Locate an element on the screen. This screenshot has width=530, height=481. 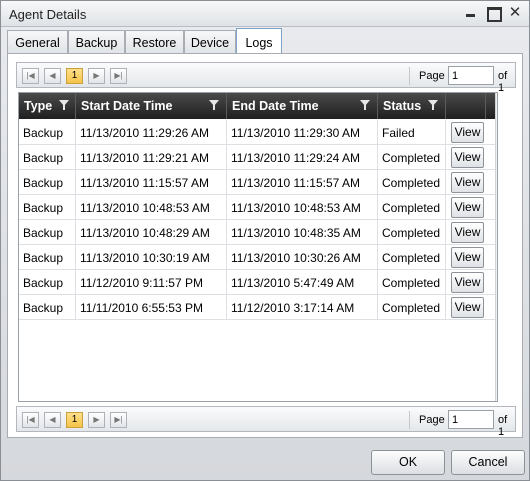
tab-general: General is located at coordinates (37, 42).